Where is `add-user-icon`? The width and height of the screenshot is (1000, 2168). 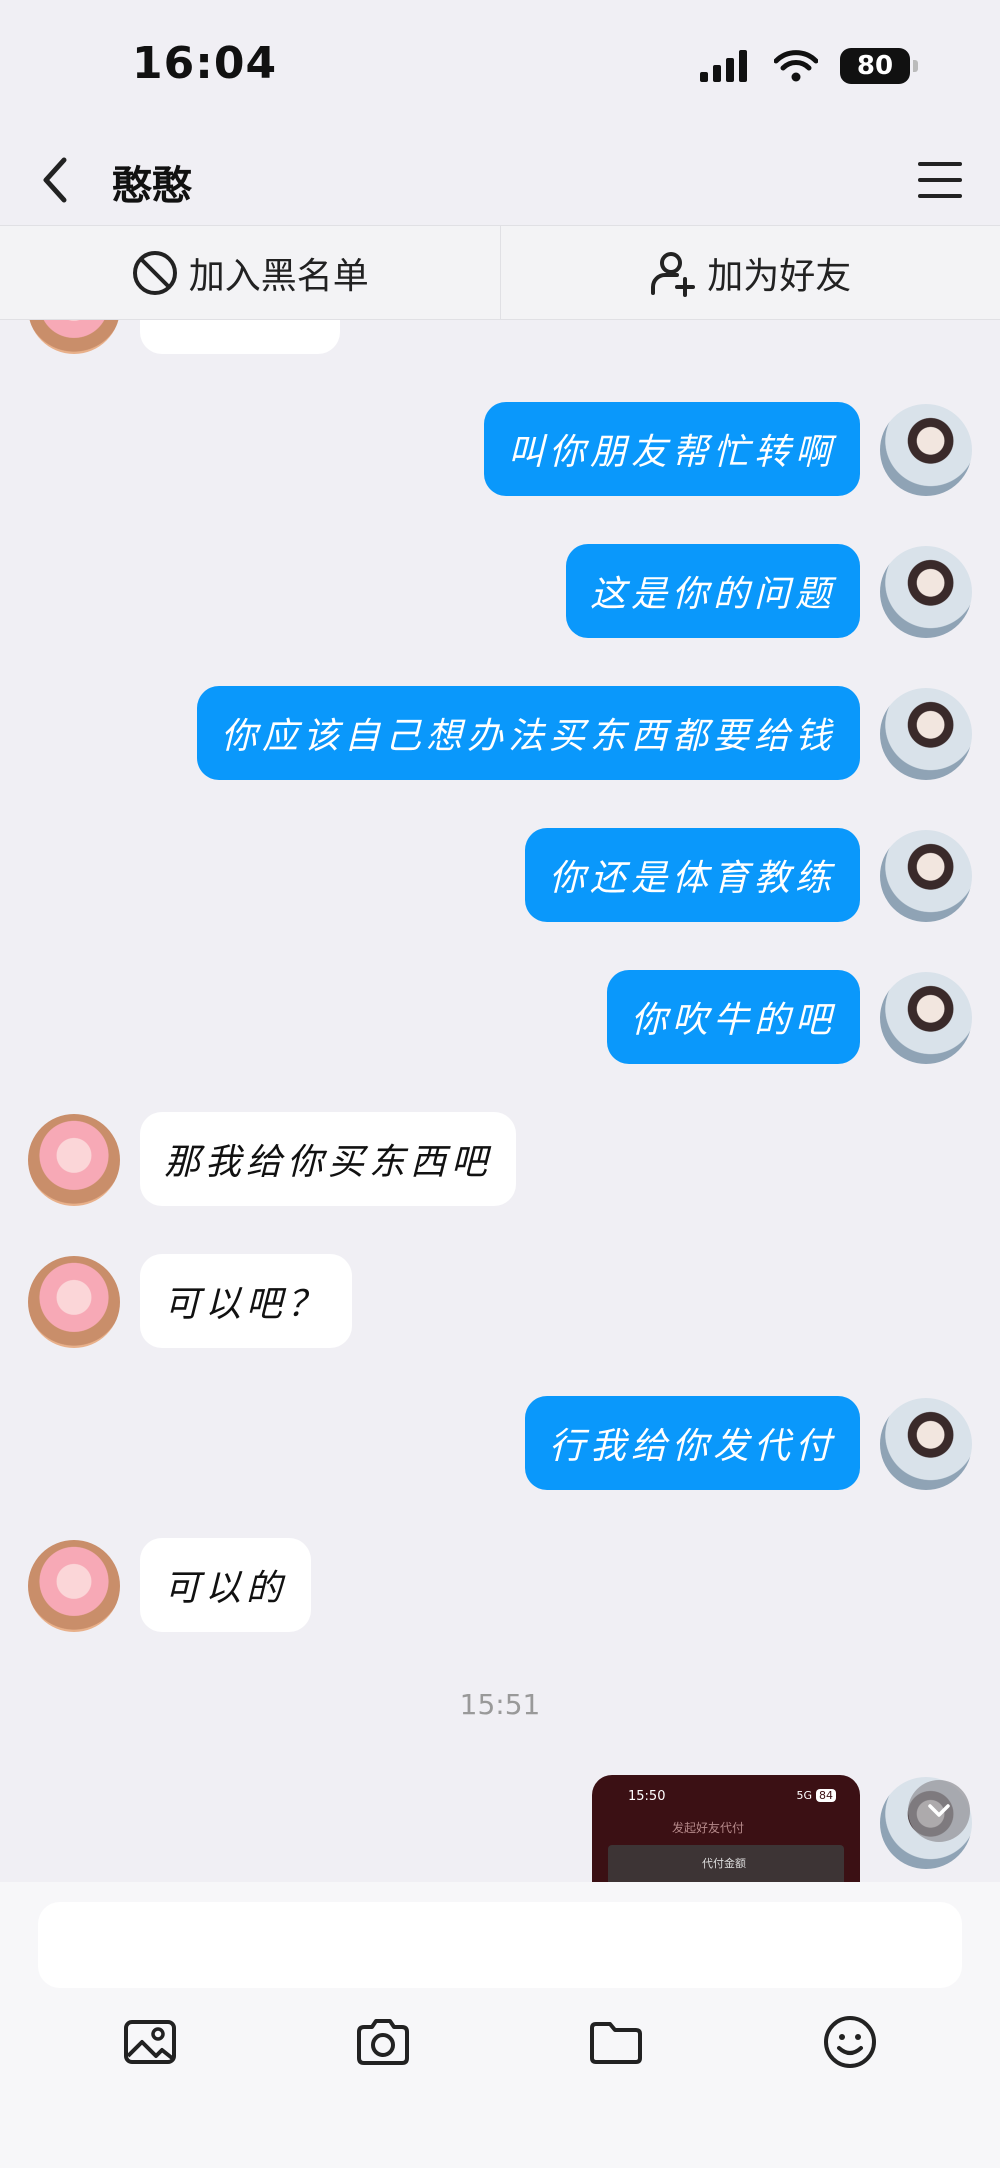
add-user-icon is located at coordinates (673, 274).